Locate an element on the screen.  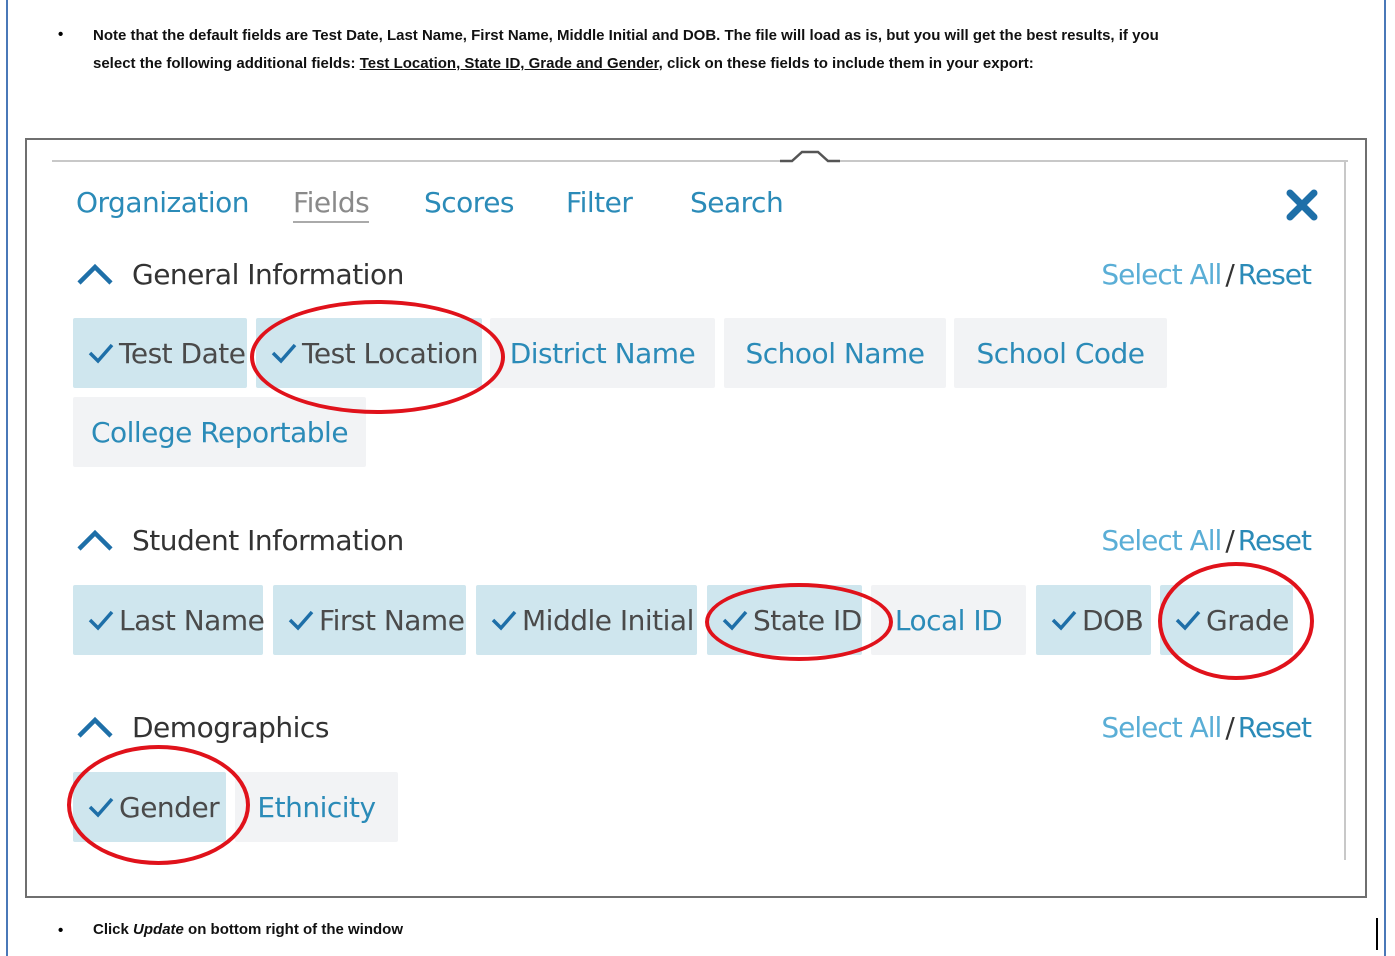
tab-filter: Filter is located at coordinates (599, 202).